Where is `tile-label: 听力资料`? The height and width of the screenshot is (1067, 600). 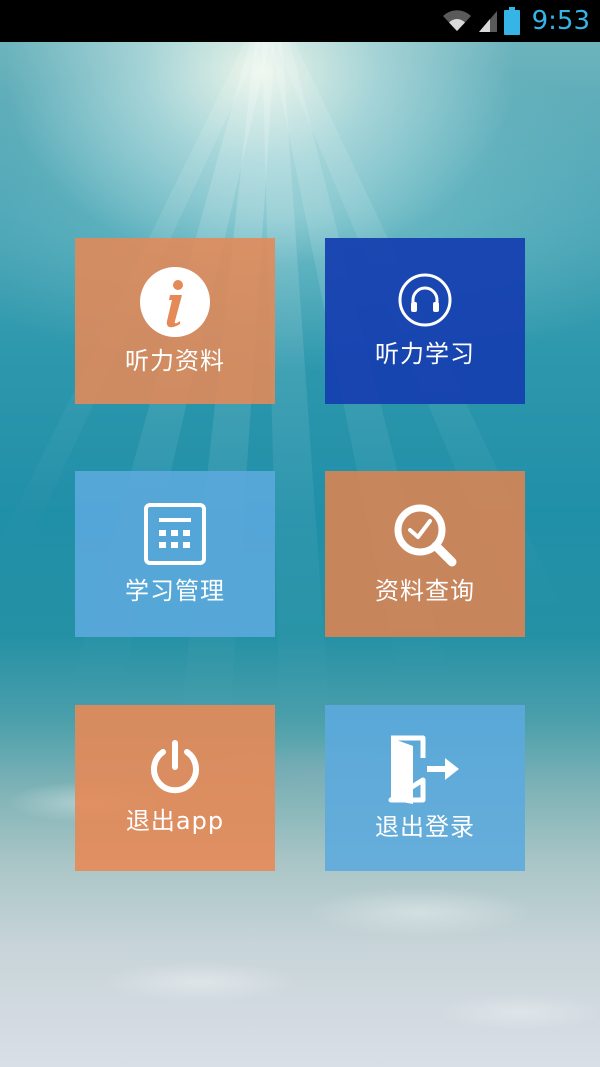 tile-label: 听力资料 is located at coordinates (175, 361).